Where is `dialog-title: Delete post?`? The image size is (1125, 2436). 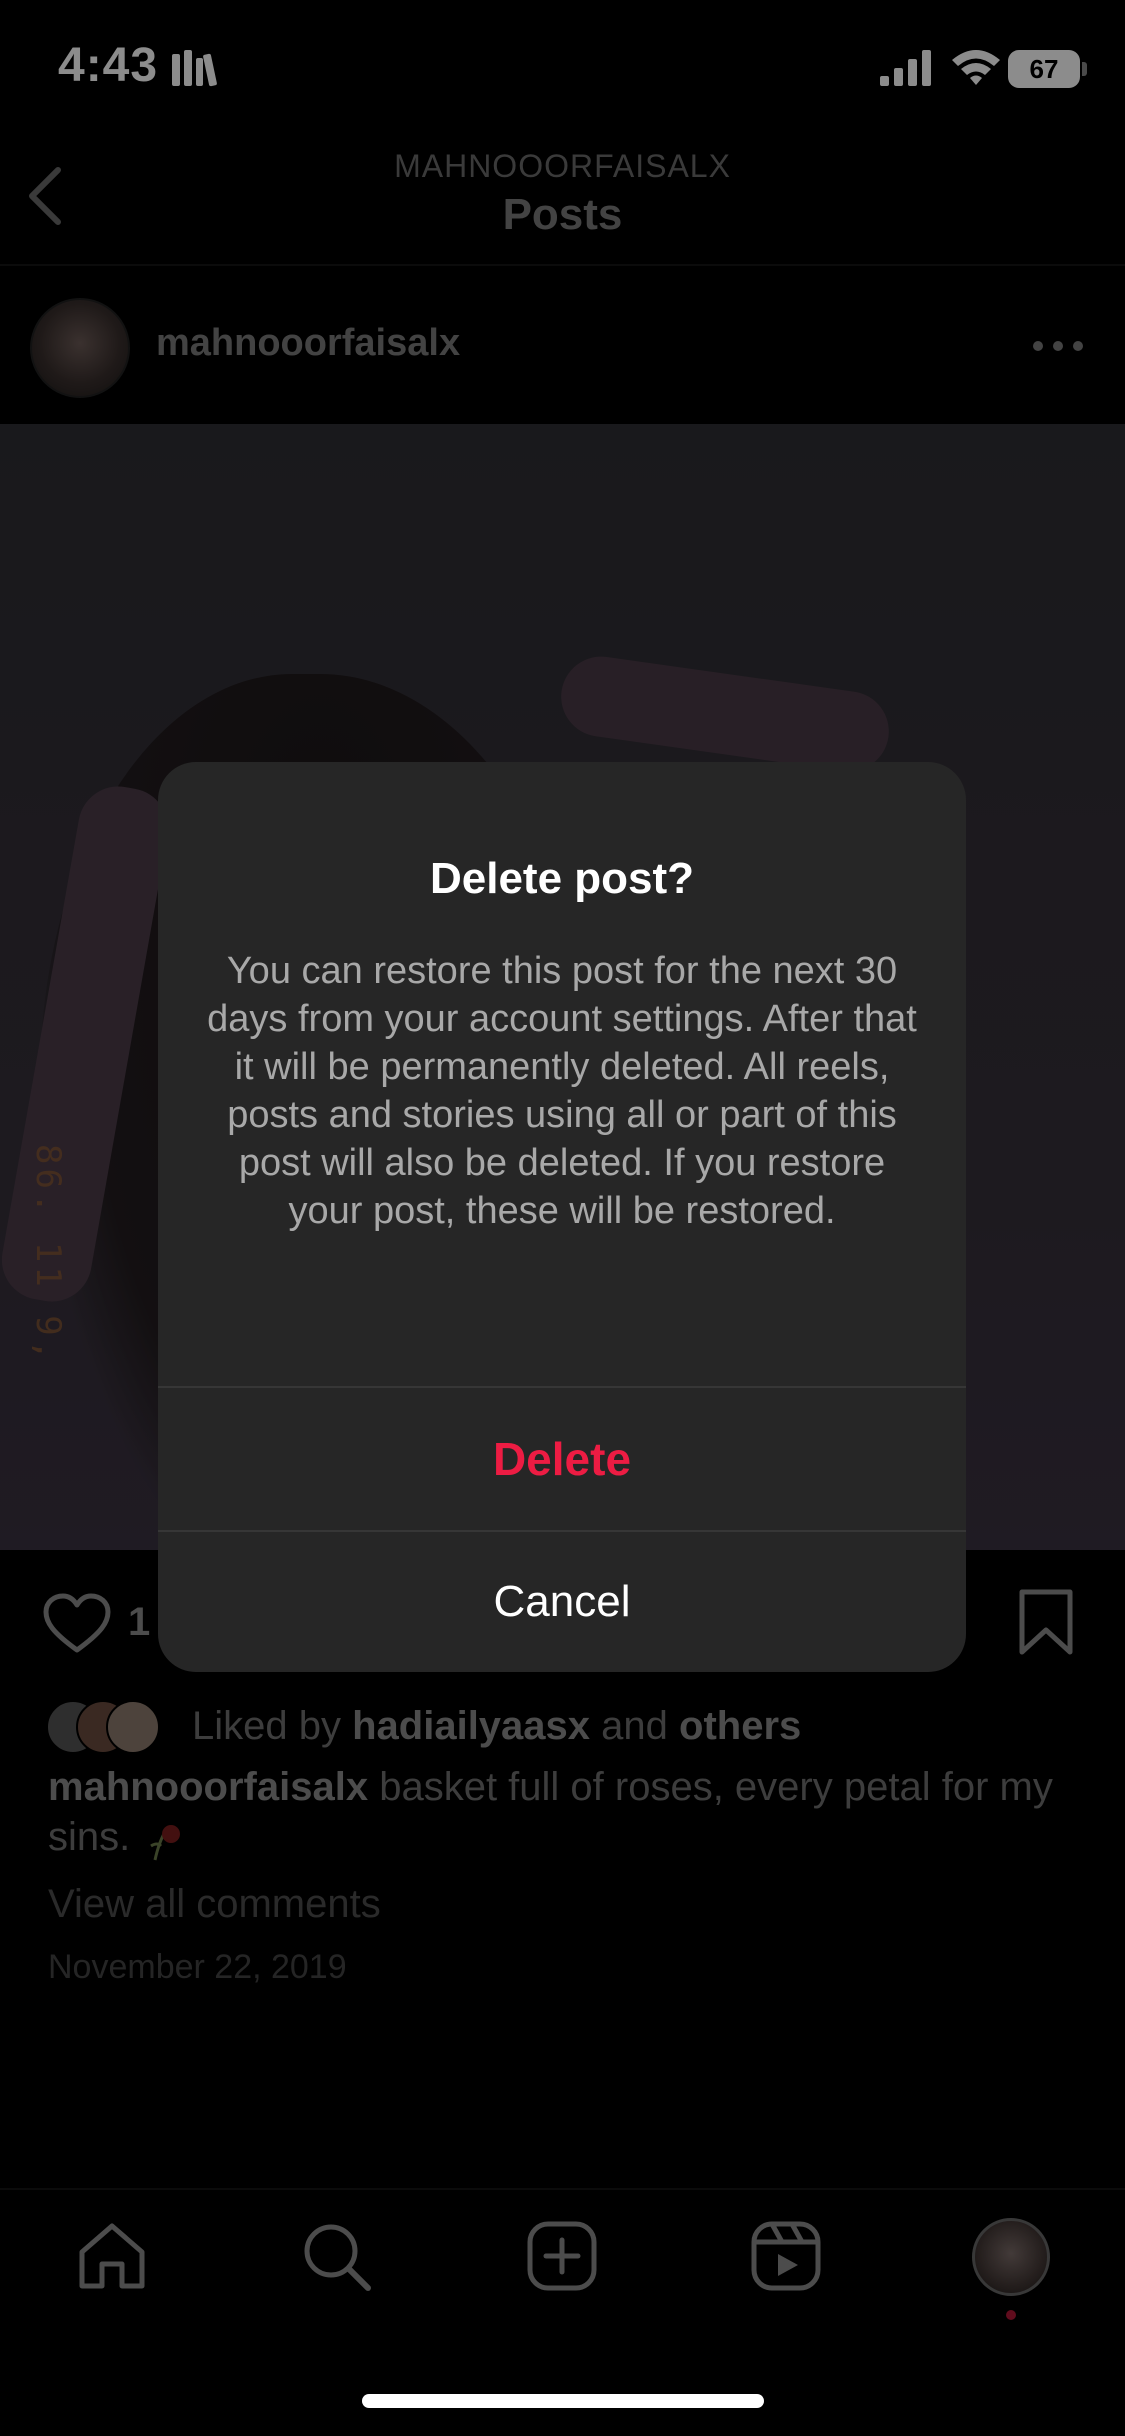 dialog-title: Delete post? is located at coordinates (562, 878).